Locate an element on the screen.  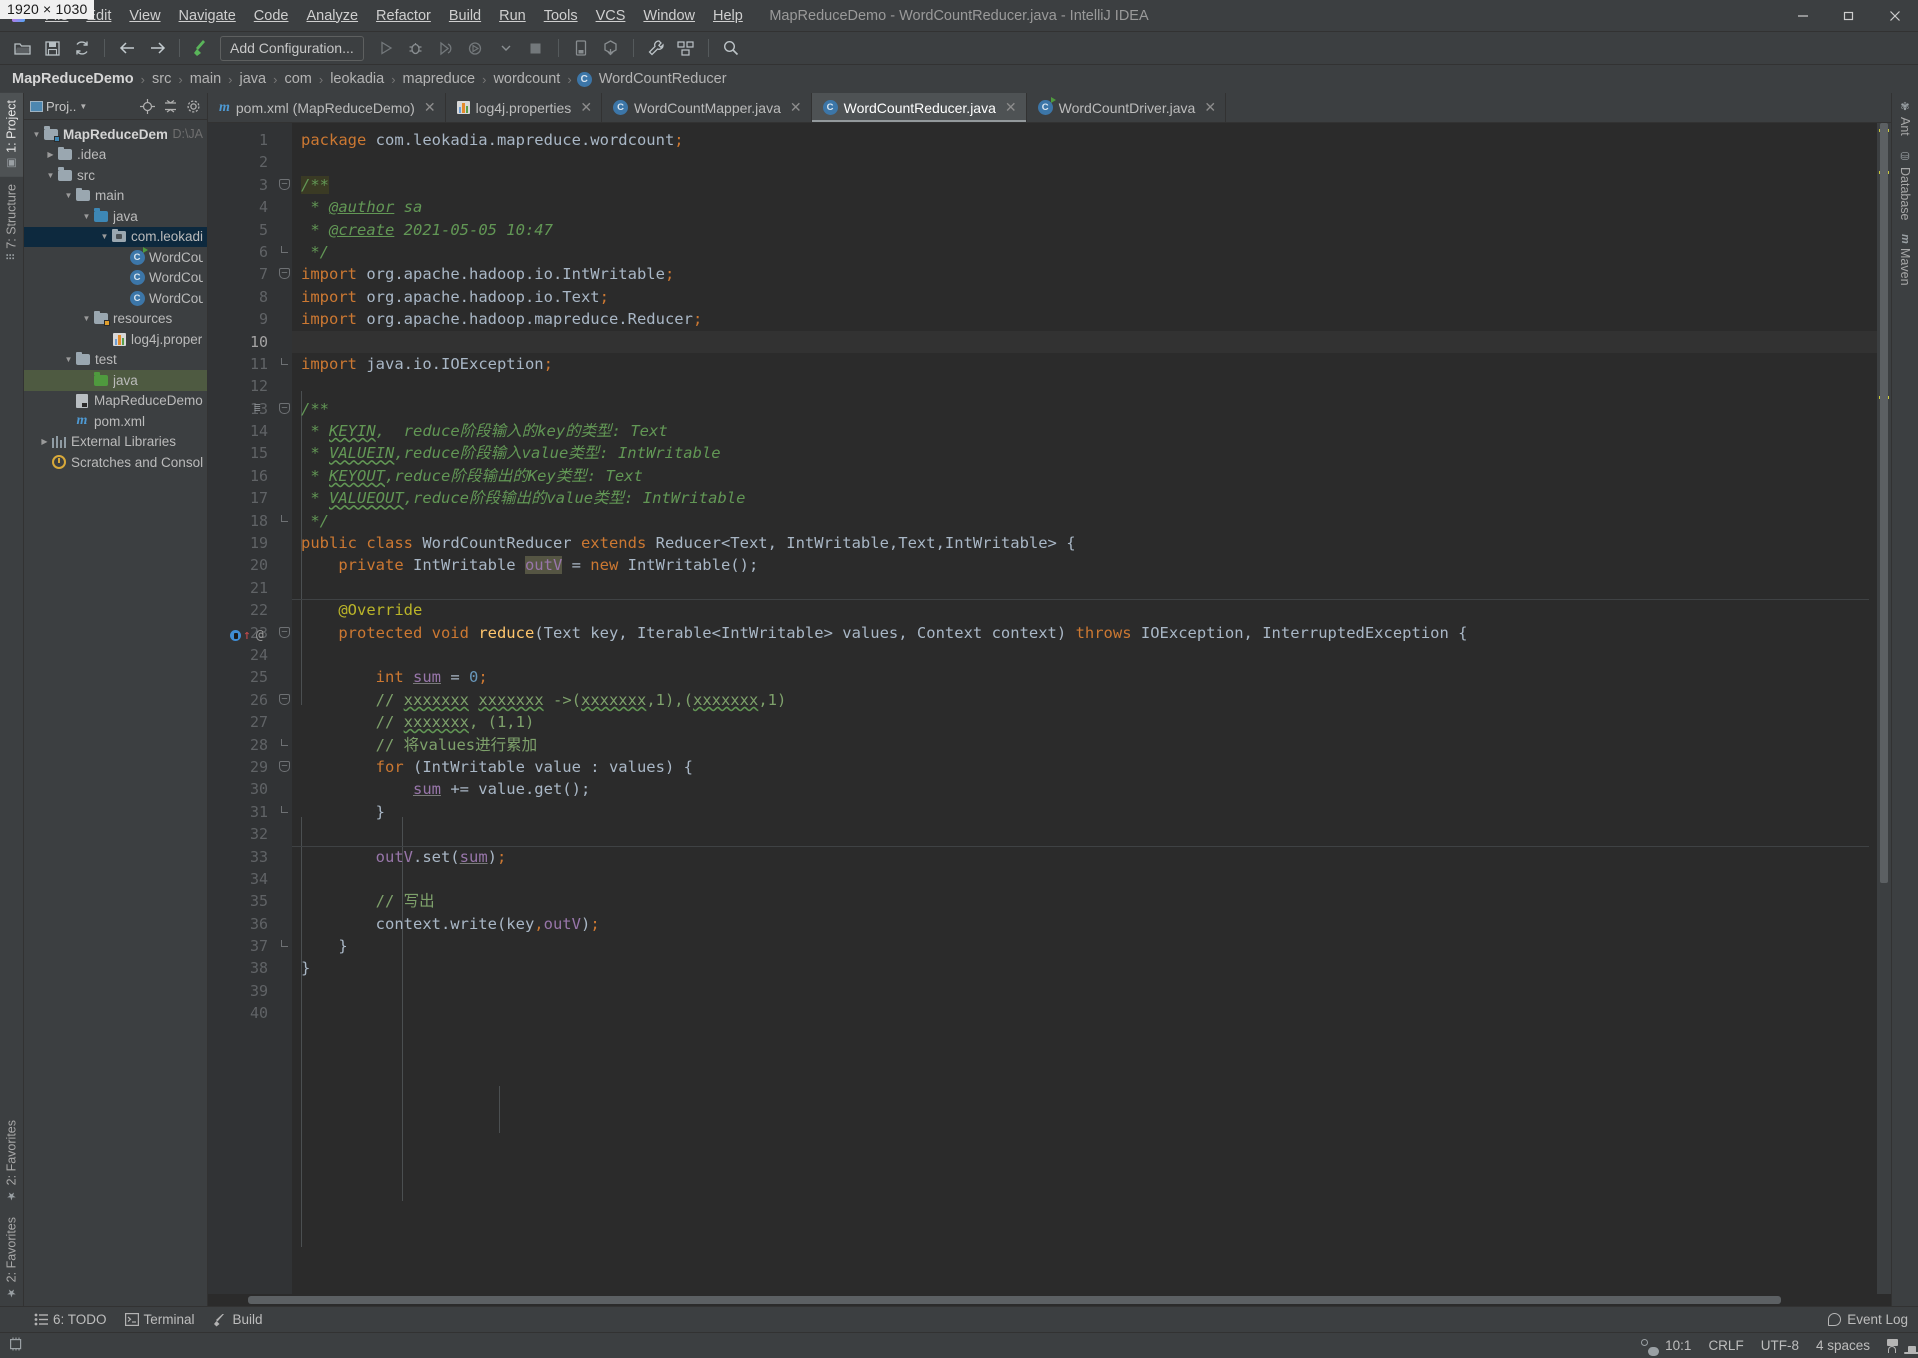
sidebar-item-ant: ✾ Ant is located at coordinates (1905, 118).